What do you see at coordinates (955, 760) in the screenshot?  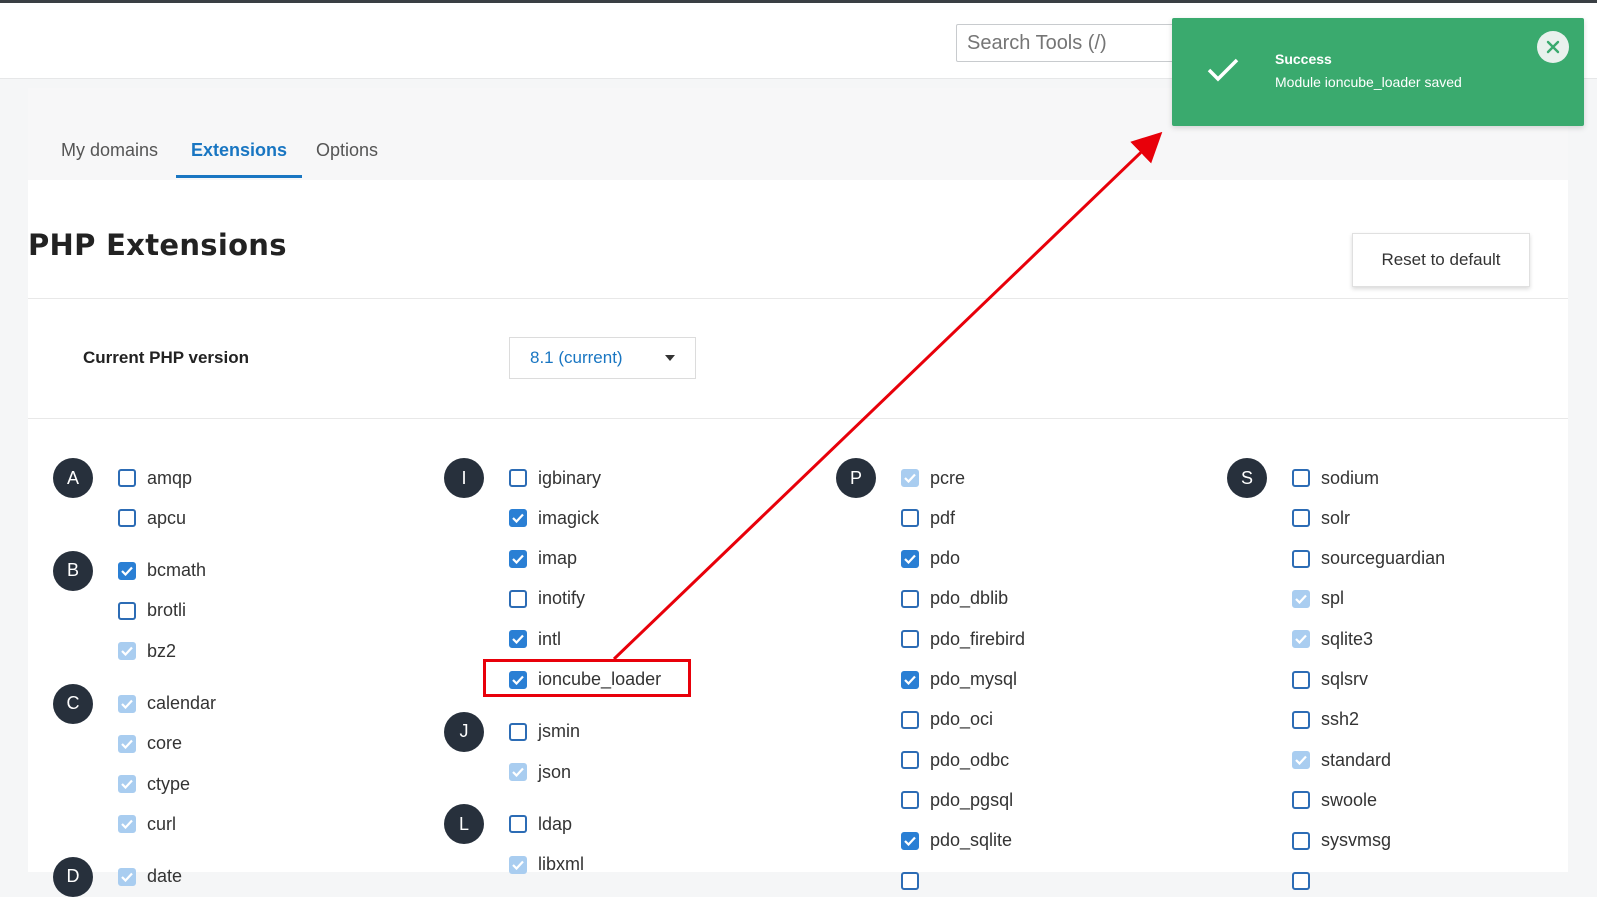 I see `extension-item-pdo_odbc: pdo_odbc` at bounding box center [955, 760].